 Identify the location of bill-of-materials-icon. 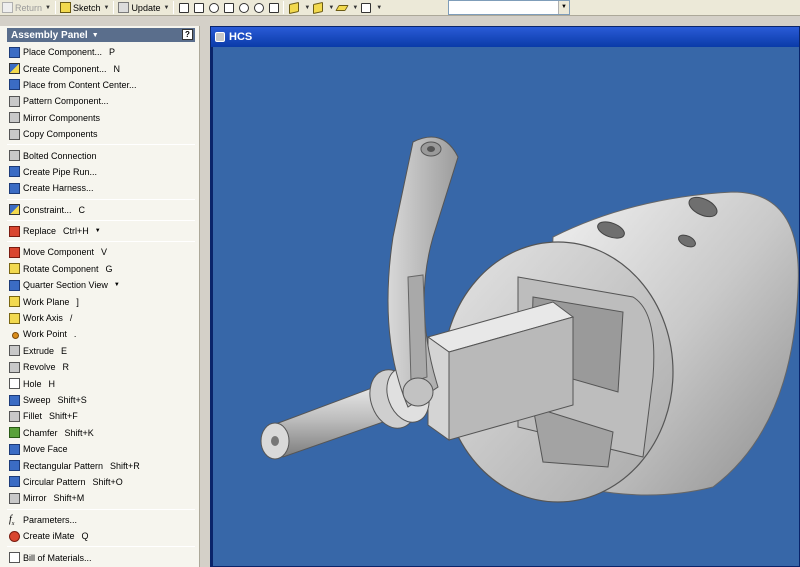
(14, 558).